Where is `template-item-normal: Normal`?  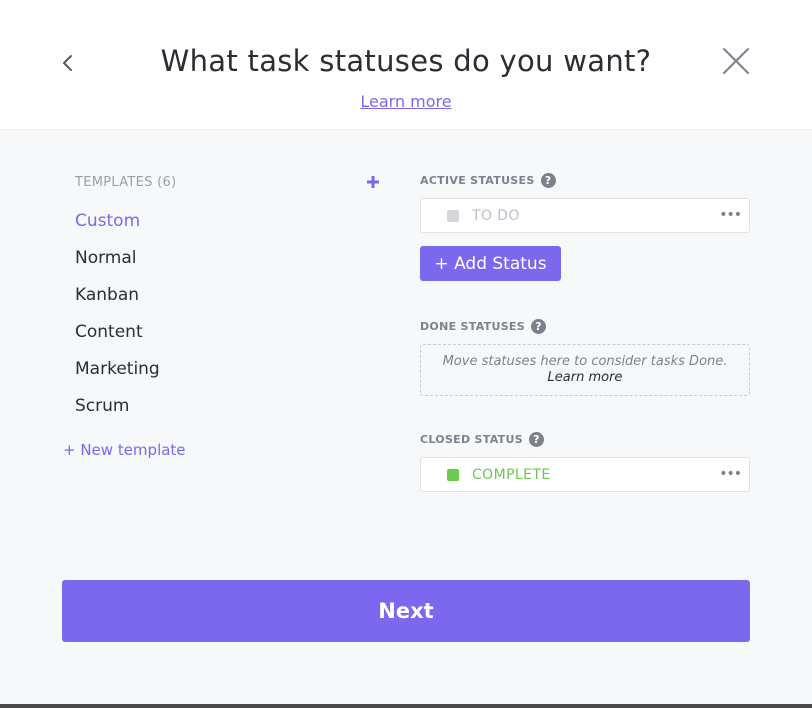
template-item-normal: Normal is located at coordinates (117, 263).